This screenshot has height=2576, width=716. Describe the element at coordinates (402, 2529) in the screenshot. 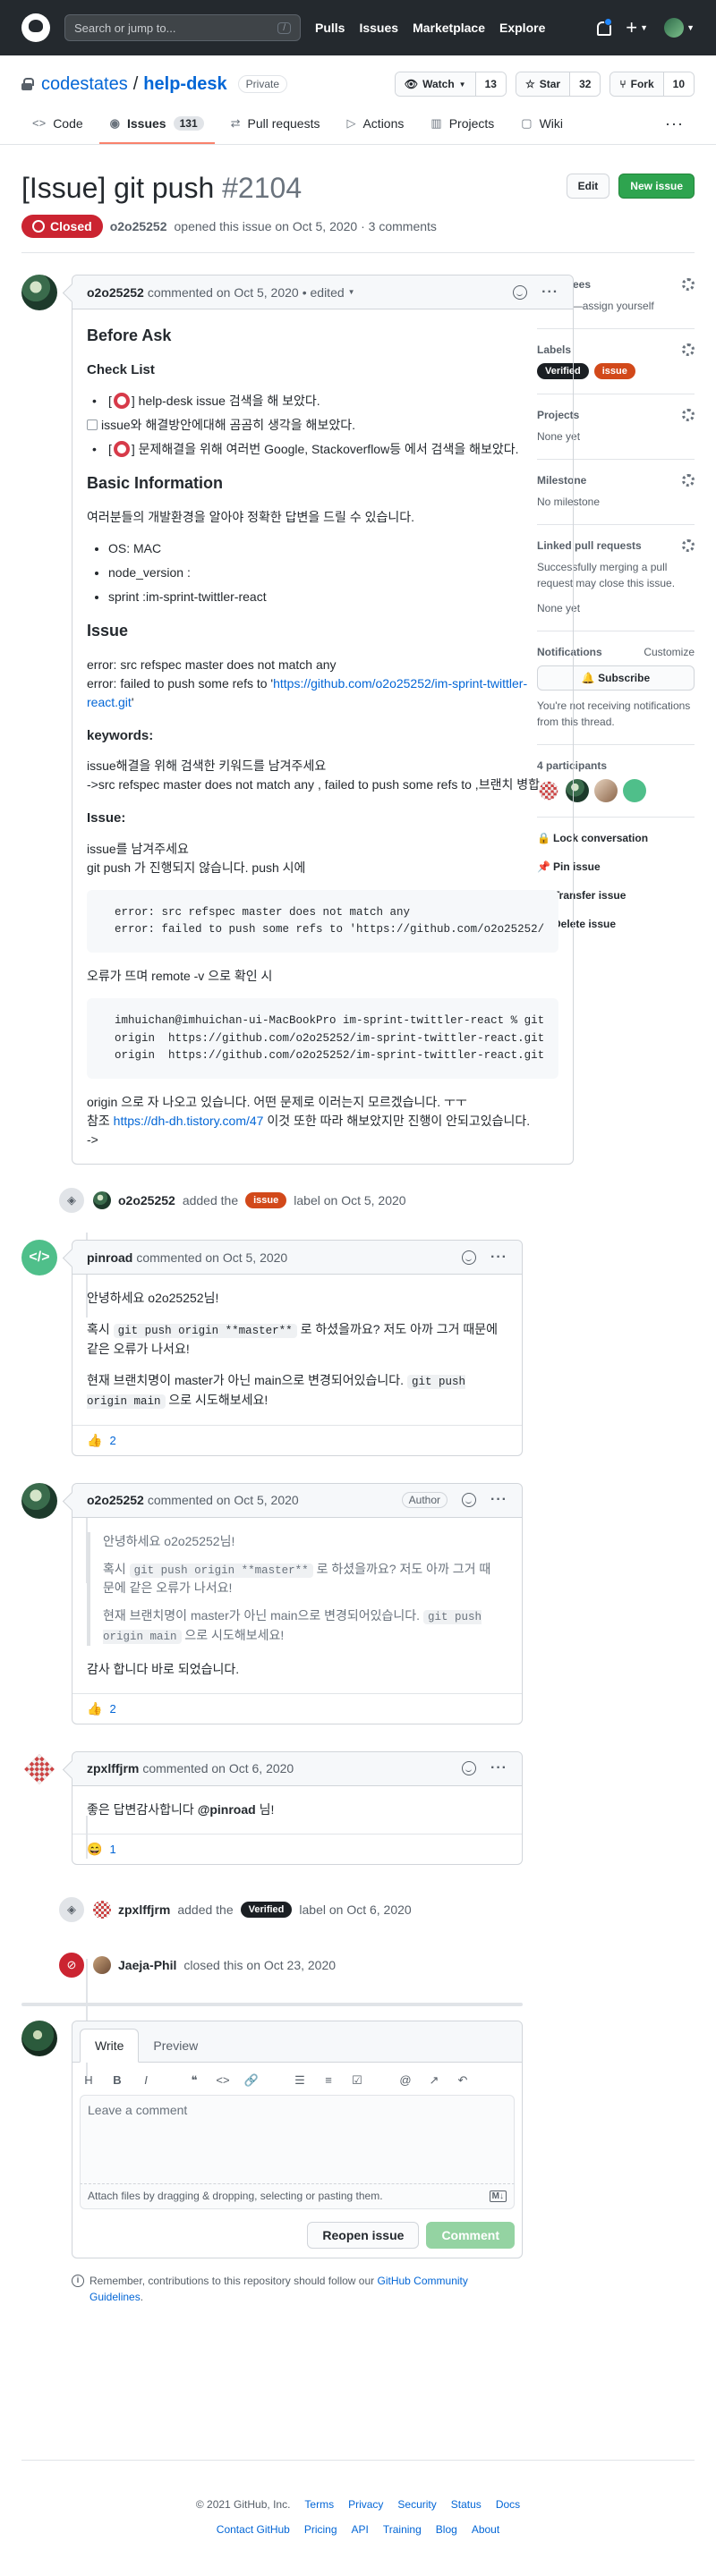

I see `footer-link-training: Training` at that location.